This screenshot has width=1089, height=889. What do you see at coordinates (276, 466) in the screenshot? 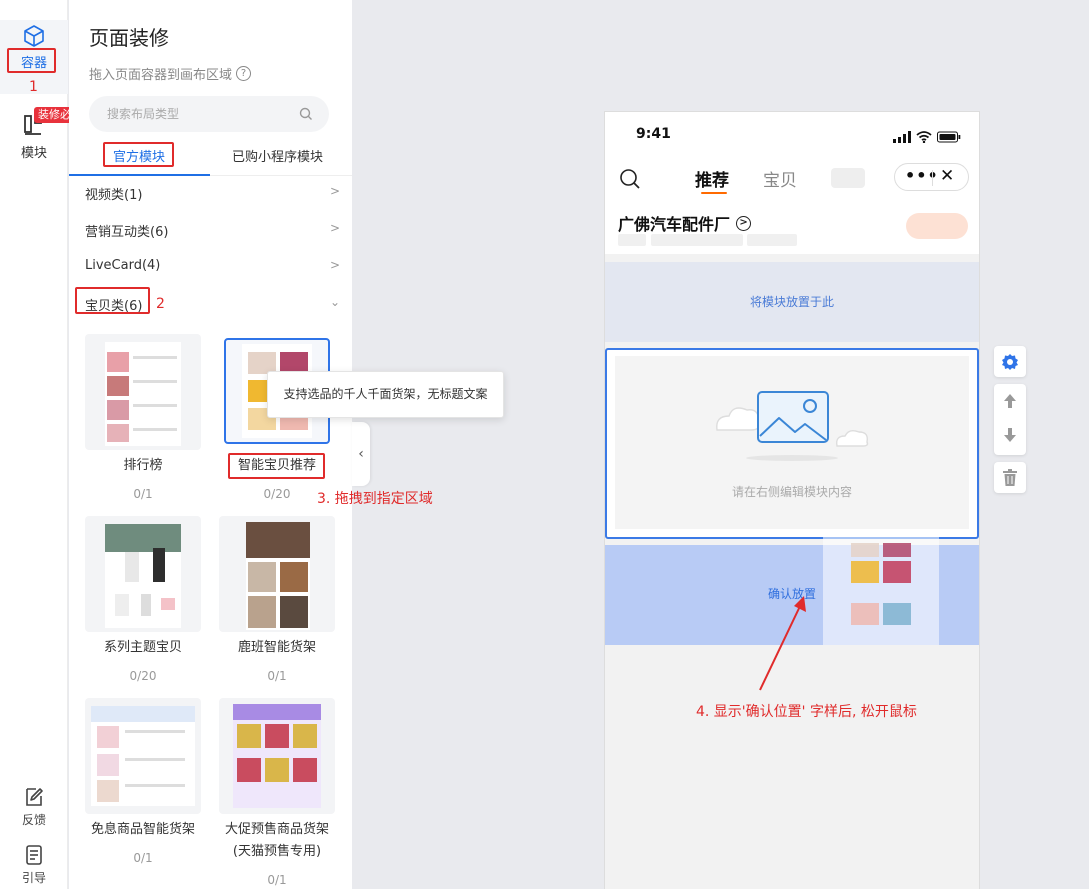
I see `highlight-box-smart-recommend` at bounding box center [276, 466].